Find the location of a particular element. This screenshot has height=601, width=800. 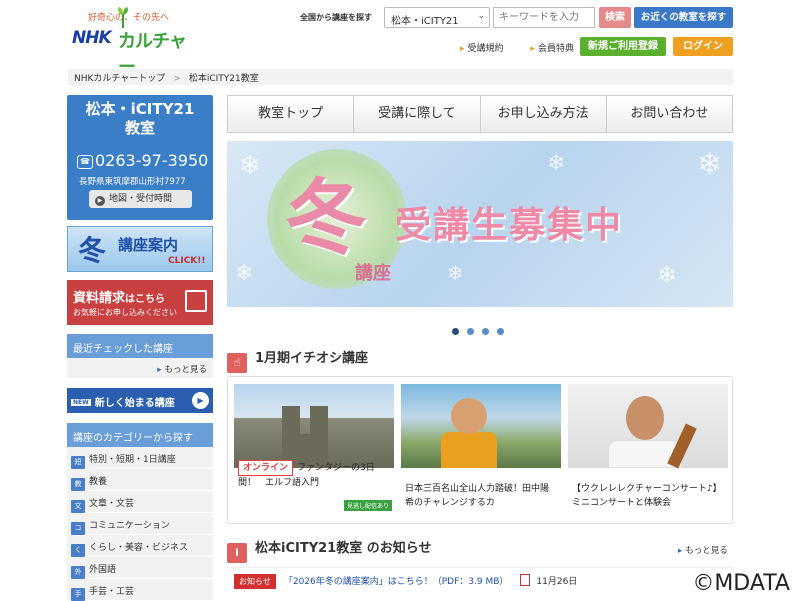

category-icon: 手 is located at coordinates (78, 594).